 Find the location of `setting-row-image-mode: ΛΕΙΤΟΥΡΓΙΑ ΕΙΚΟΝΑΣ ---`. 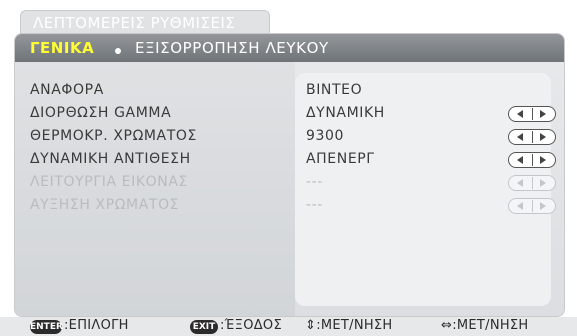

setting-row-image-mode: ΛΕΙΤΟΥΡΓΙΑ ΕΙΚΟΝΑΣ --- is located at coordinates (289, 183).